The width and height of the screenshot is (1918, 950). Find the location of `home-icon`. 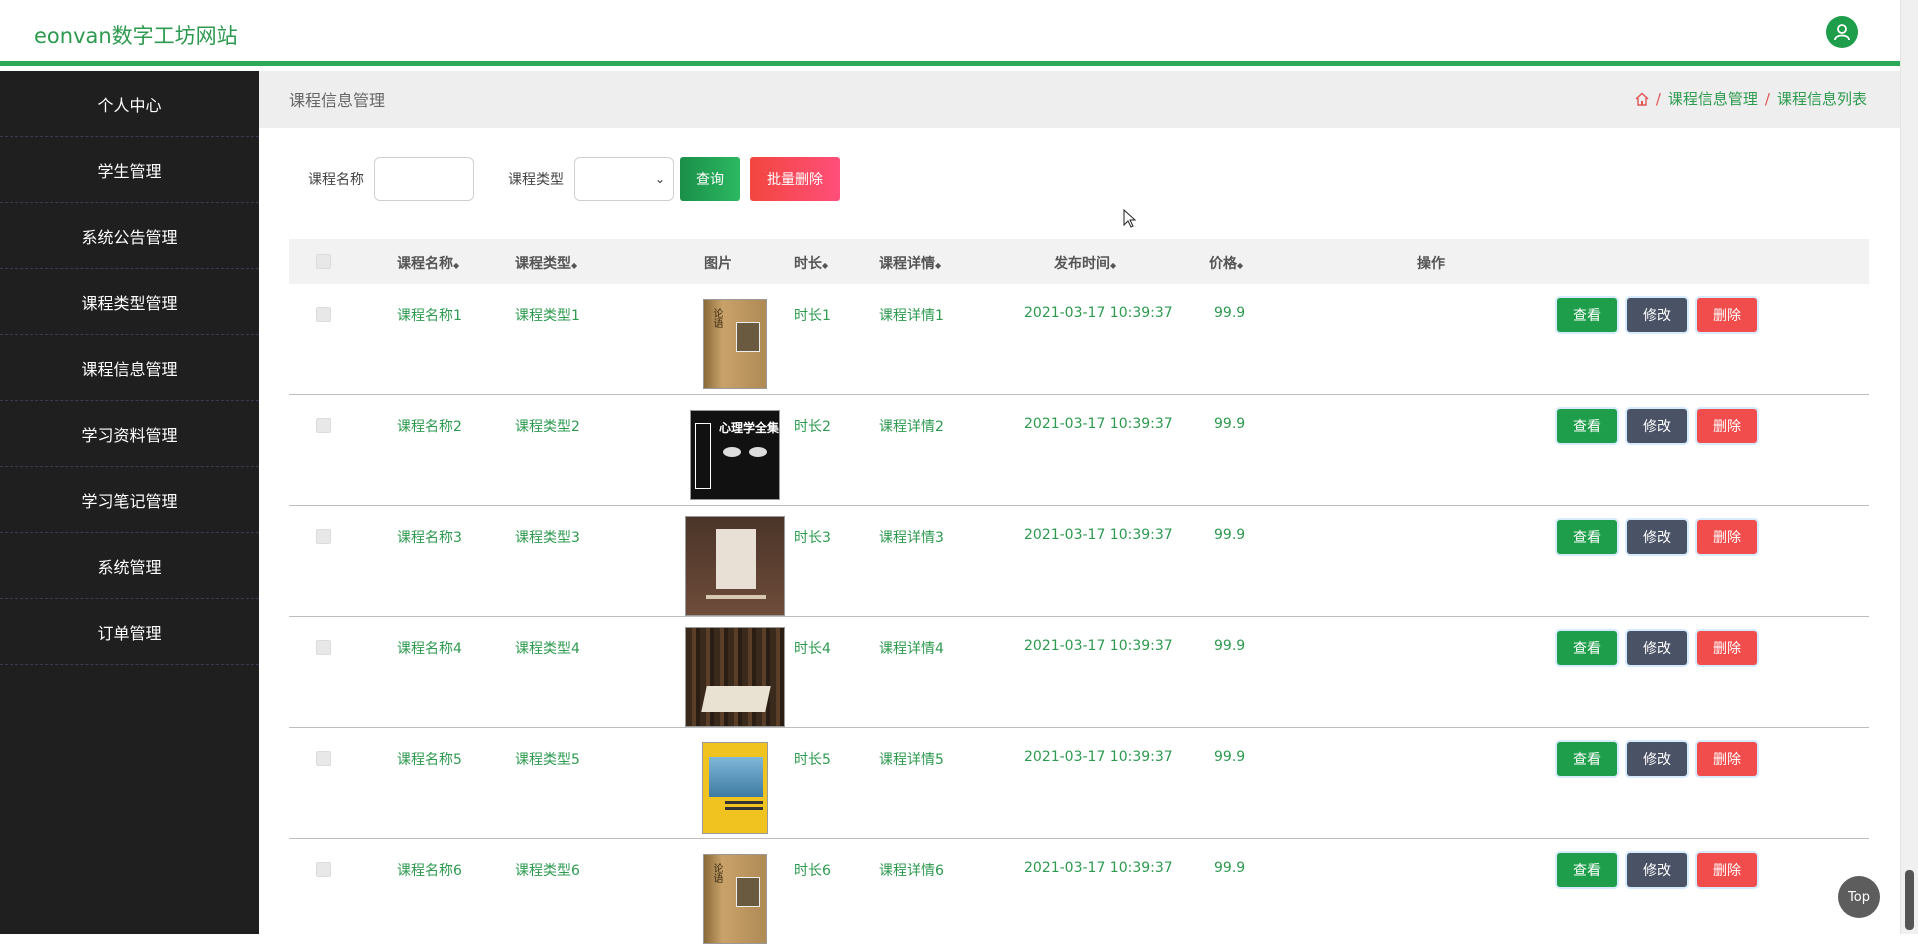

home-icon is located at coordinates (1642, 99).